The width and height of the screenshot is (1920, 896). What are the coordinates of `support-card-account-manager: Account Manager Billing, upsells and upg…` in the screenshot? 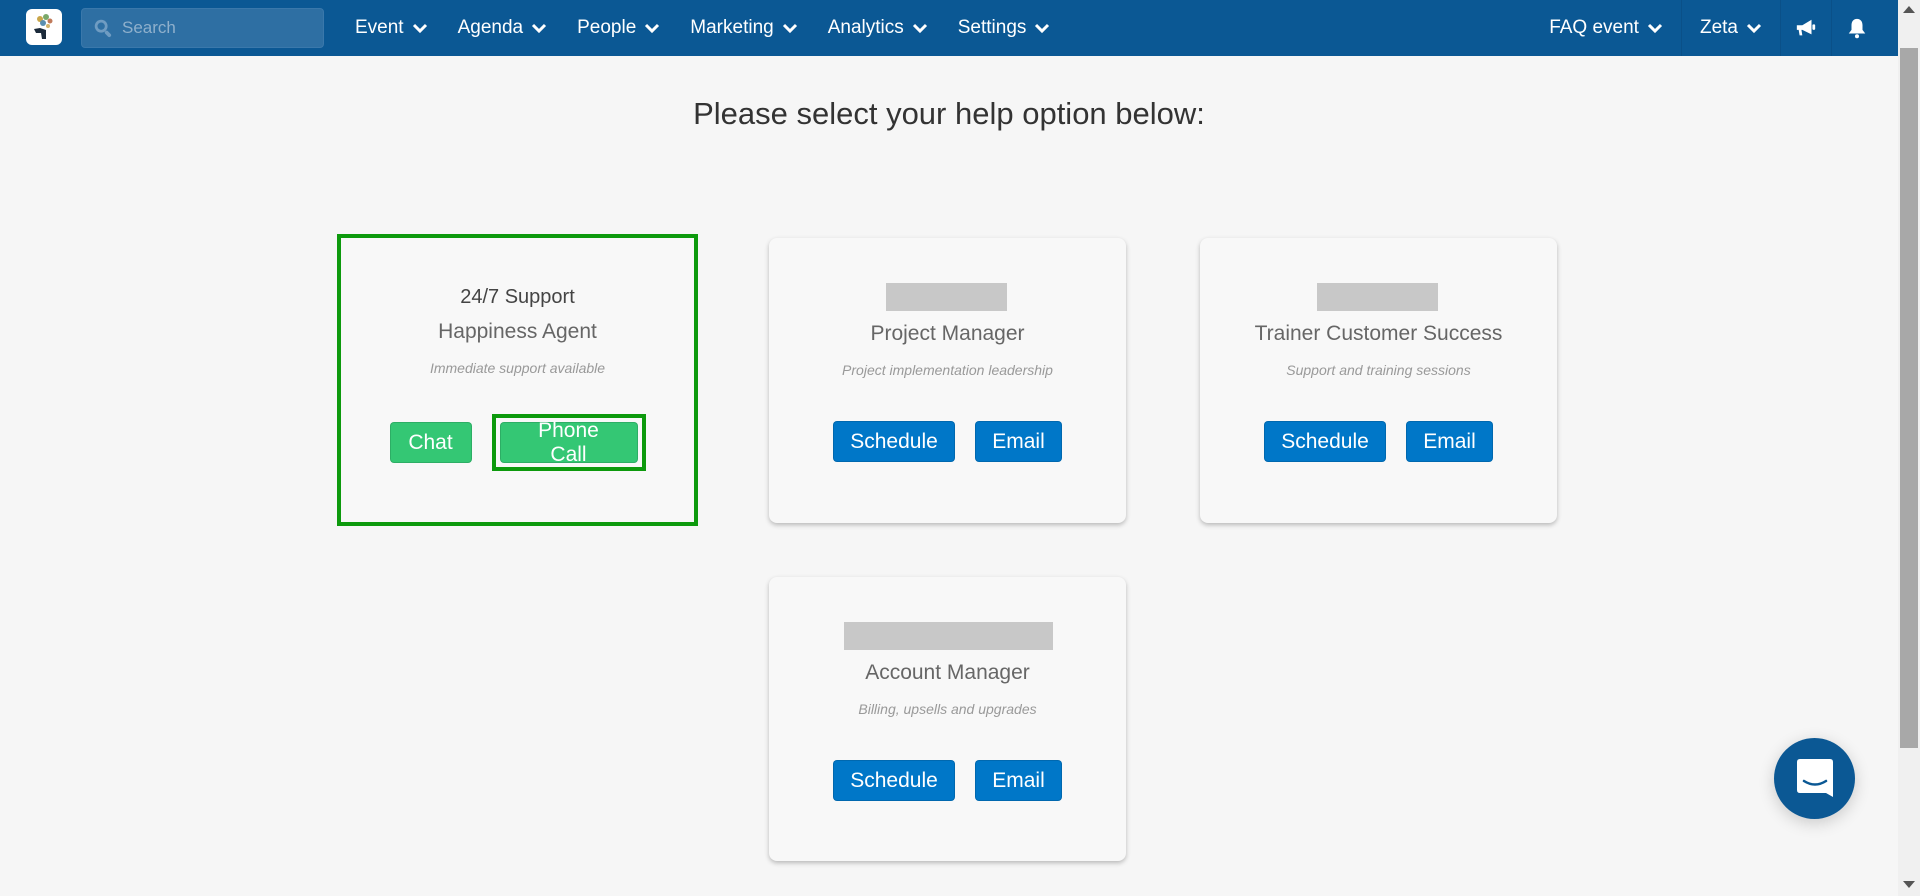 It's located at (947, 719).